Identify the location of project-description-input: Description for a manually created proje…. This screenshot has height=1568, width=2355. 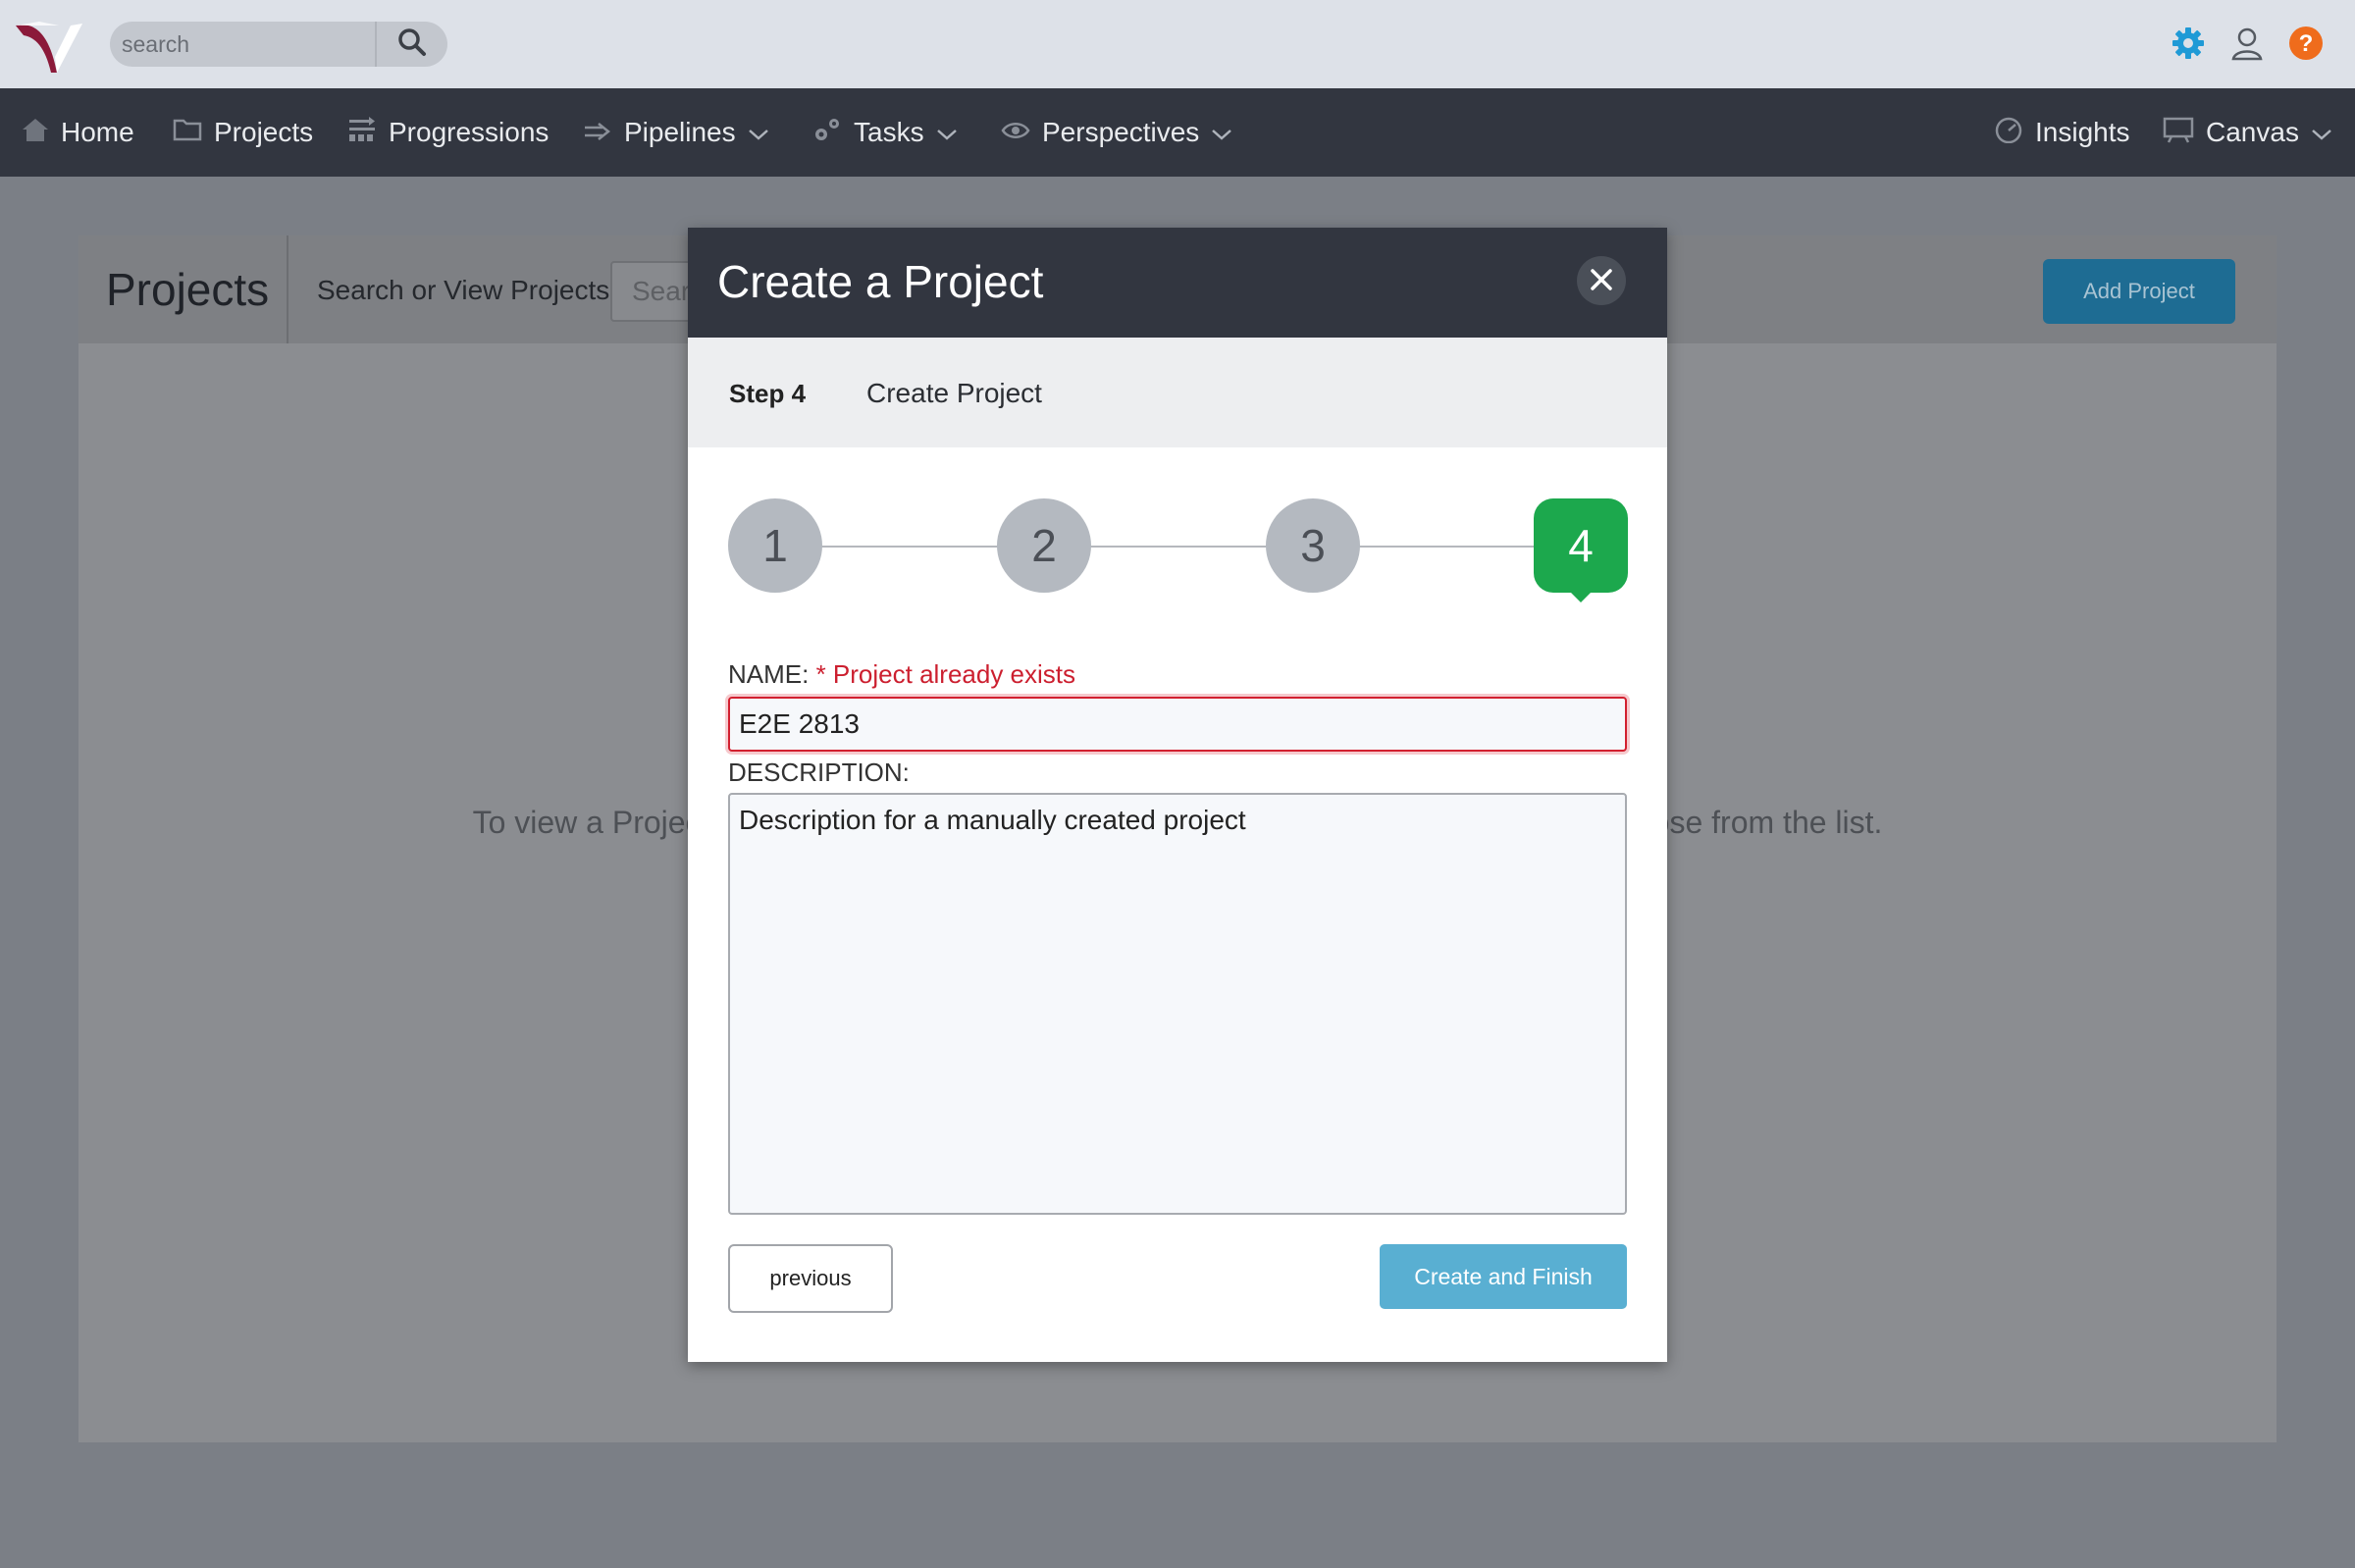
(1177, 1004).